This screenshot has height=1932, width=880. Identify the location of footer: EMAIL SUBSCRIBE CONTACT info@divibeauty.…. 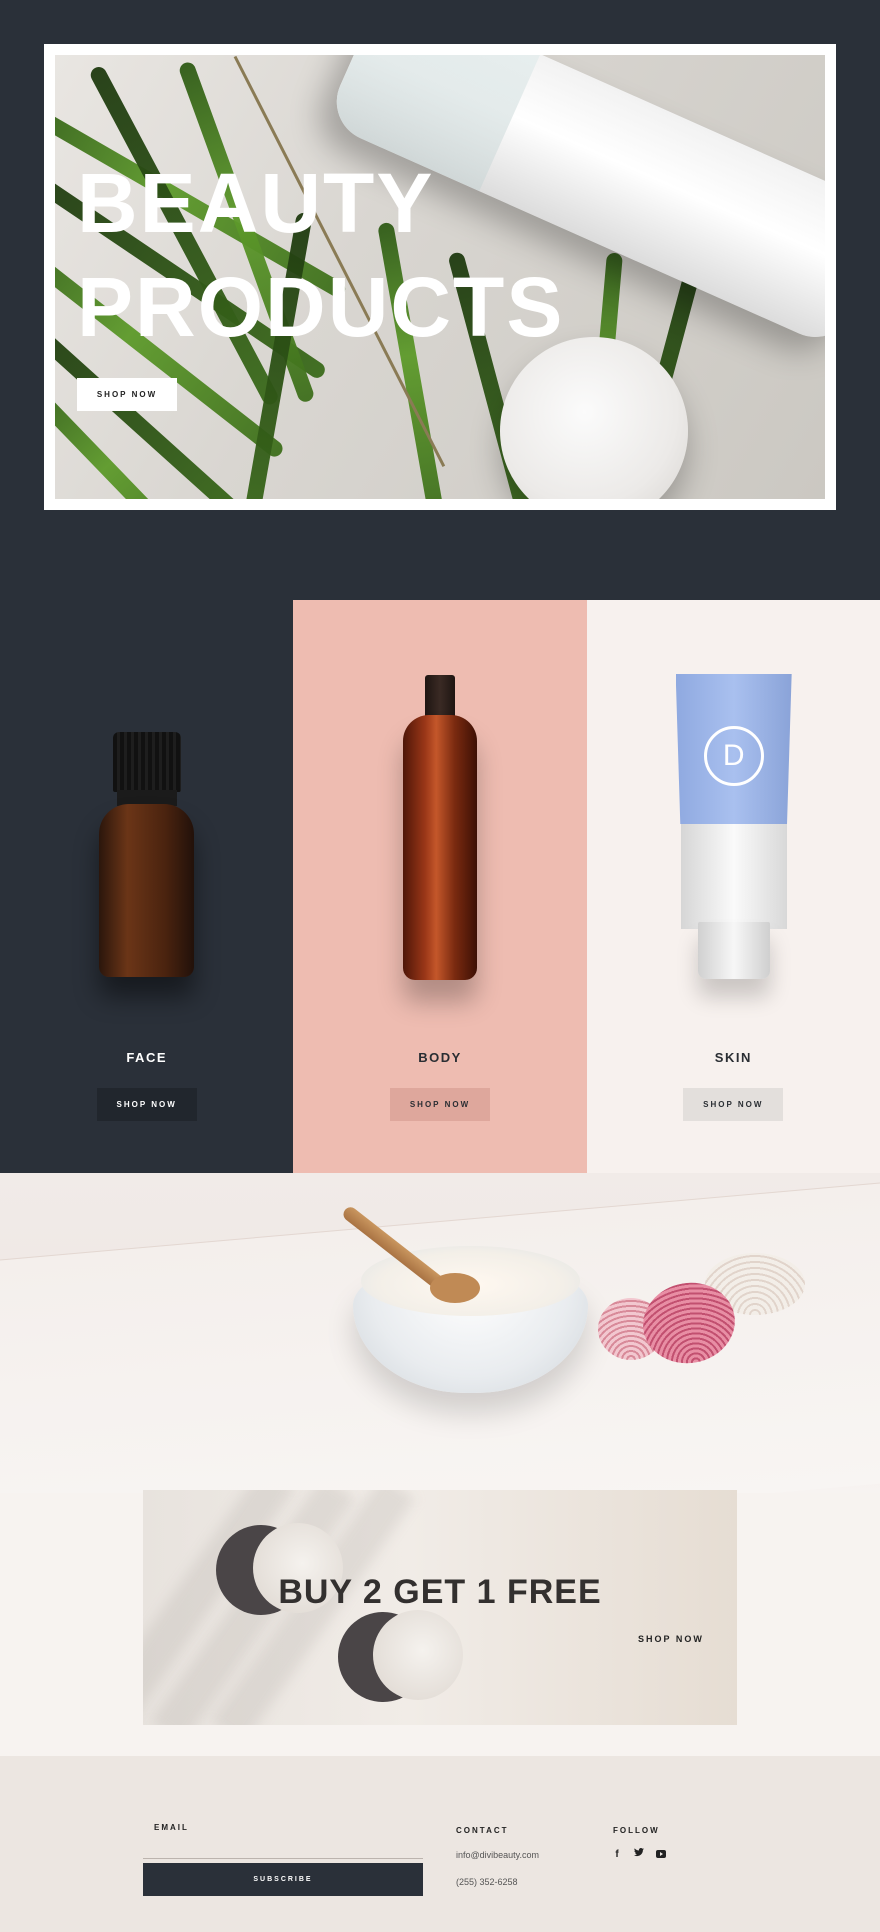
(440, 1844).